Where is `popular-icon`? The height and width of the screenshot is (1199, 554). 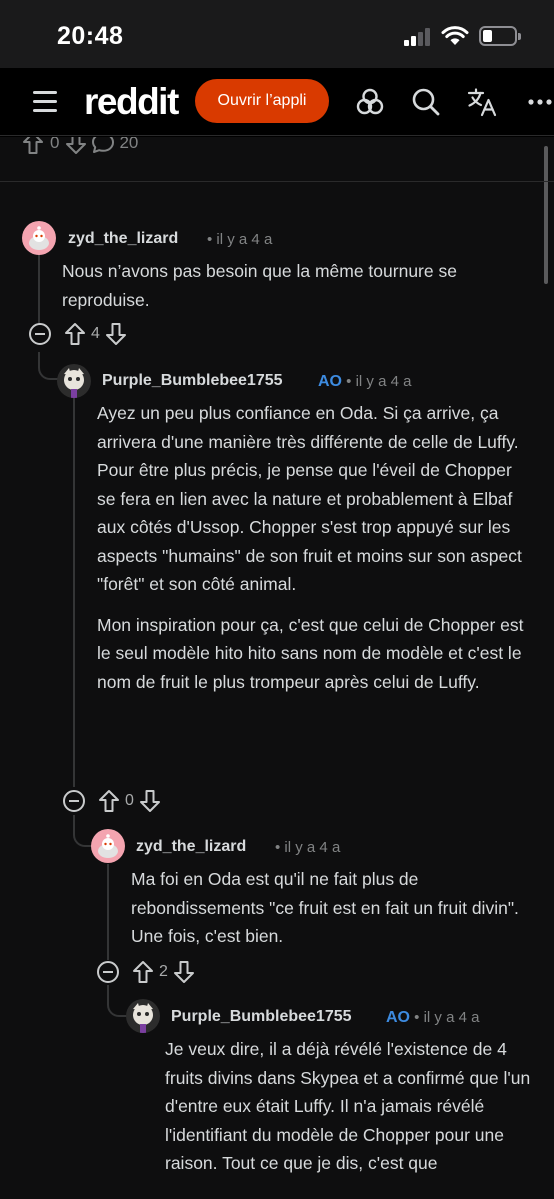 popular-icon is located at coordinates (370, 102).